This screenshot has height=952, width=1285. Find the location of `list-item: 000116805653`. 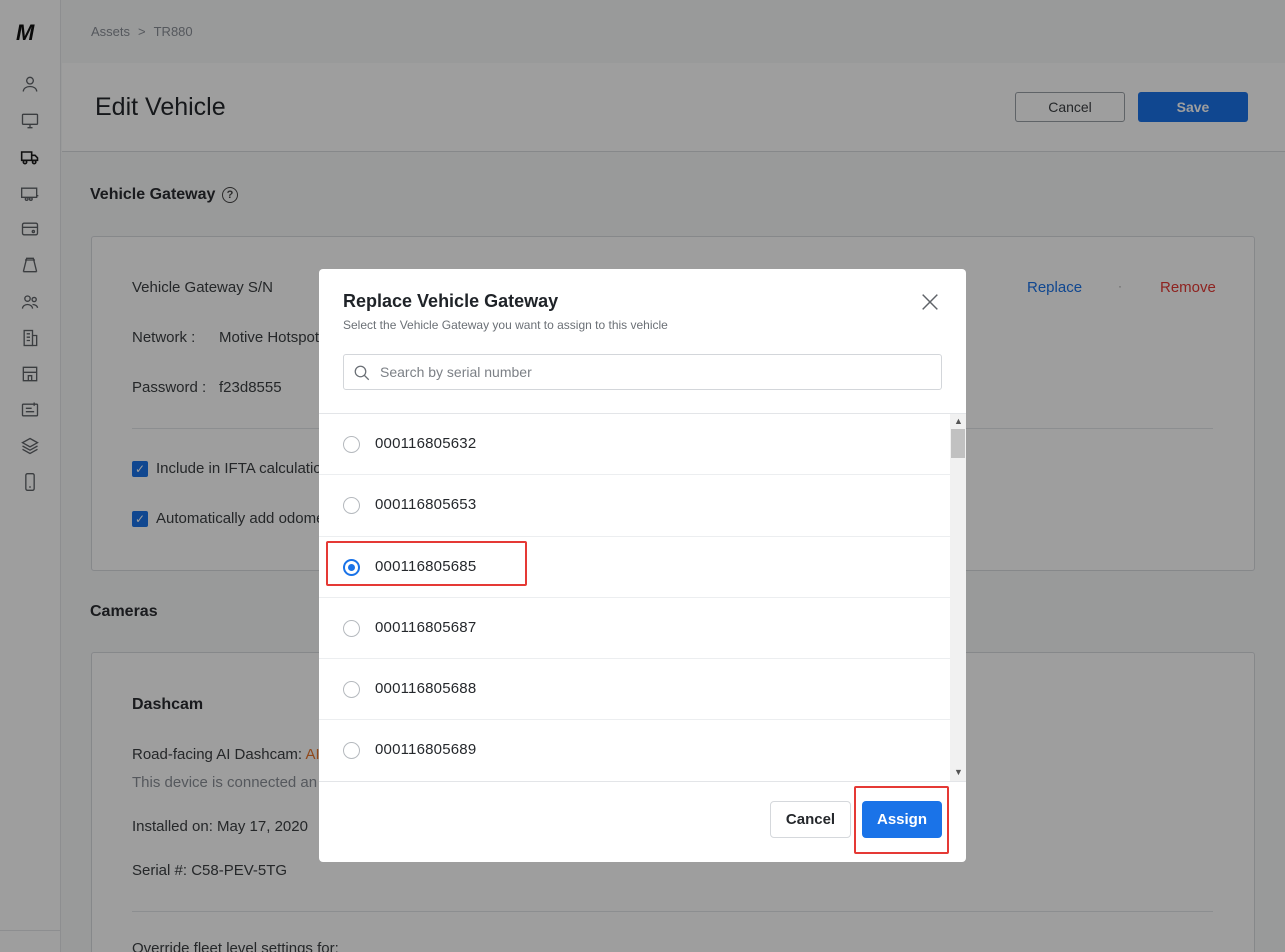

list-item: 000116805653 is located at coordinates (634, 506).